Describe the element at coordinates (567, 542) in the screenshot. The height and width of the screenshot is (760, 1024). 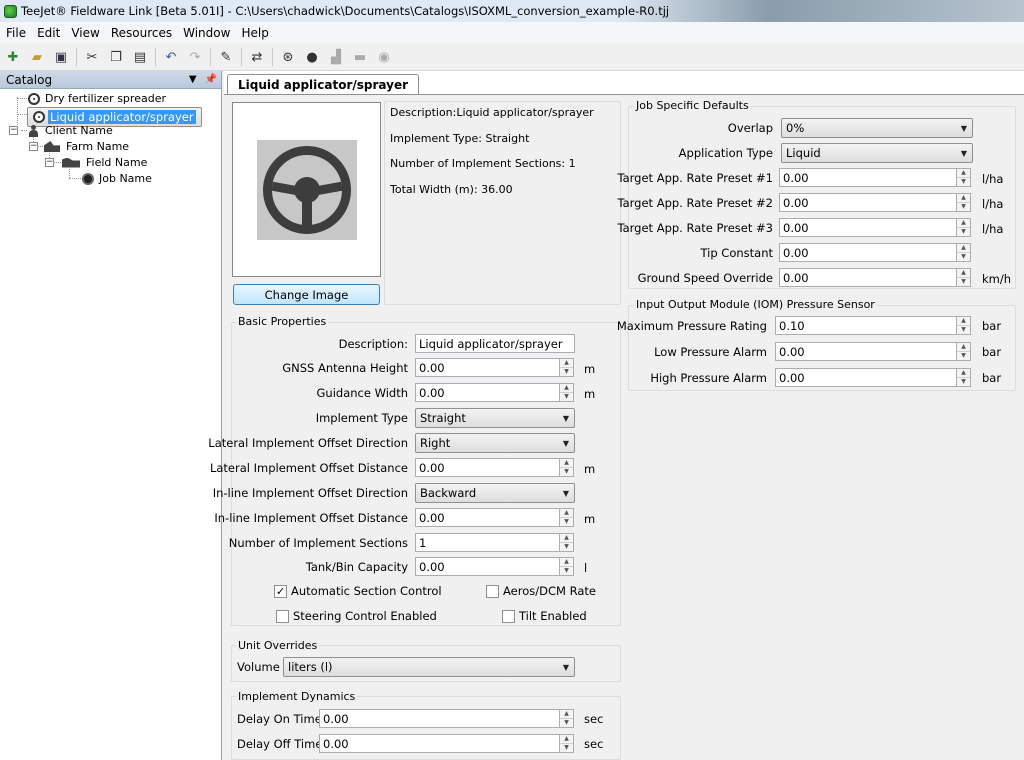
I see `sections-spinner: ▲ ▼` at that location.